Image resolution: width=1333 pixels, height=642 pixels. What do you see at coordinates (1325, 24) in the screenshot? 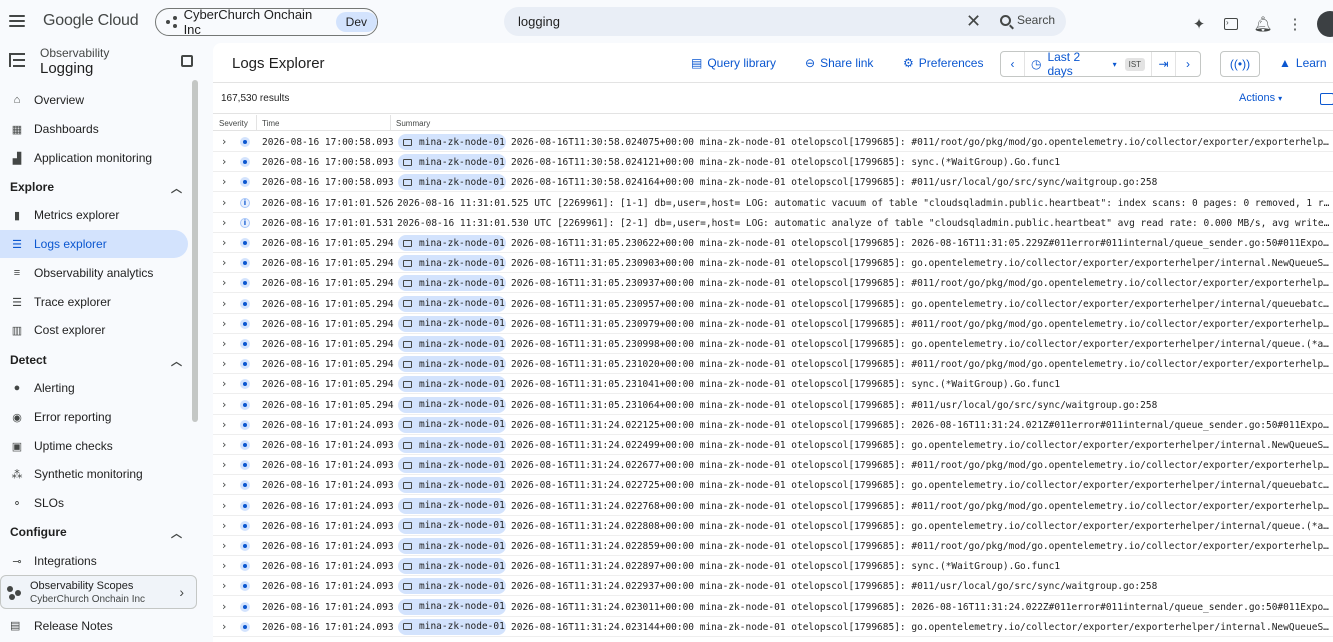
I see `avatar` at bounding box center [1325, 24].